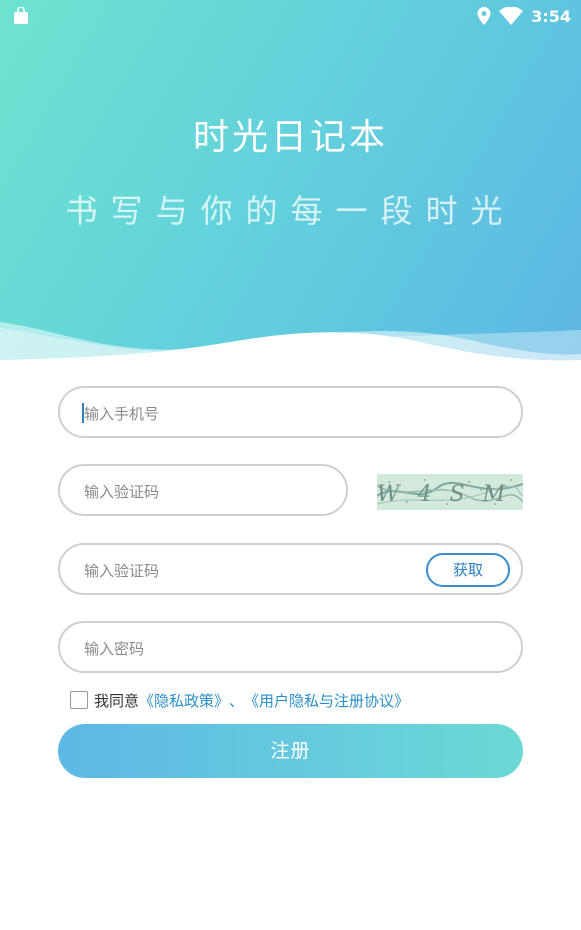 This screenshot has height=930, width=581. Describe the element at coordinates (184, 492) in the screenshot. I see `captcha-input` at that location.